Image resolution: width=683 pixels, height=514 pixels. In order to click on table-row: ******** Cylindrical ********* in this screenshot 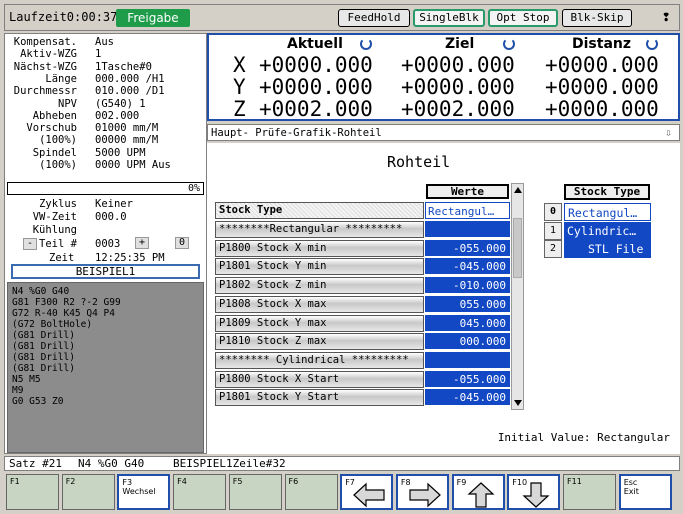, I will do `click(359, 360)`.